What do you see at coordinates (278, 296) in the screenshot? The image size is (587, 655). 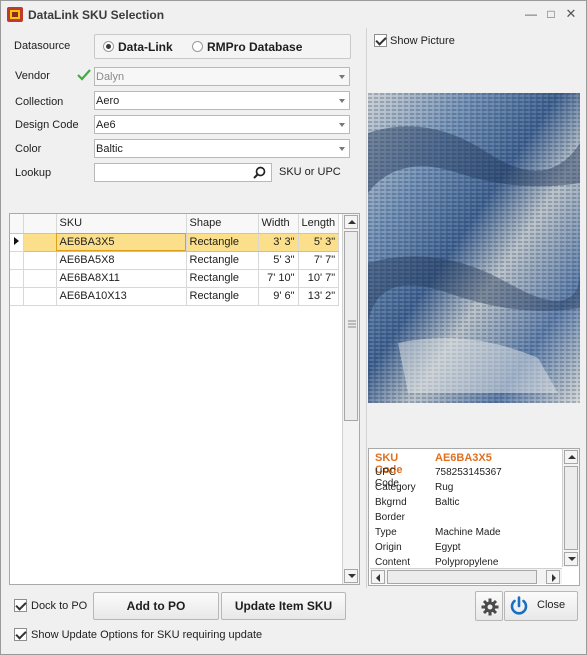 I see `width-cell: 9' 6"` at bounding box center [278, 296].